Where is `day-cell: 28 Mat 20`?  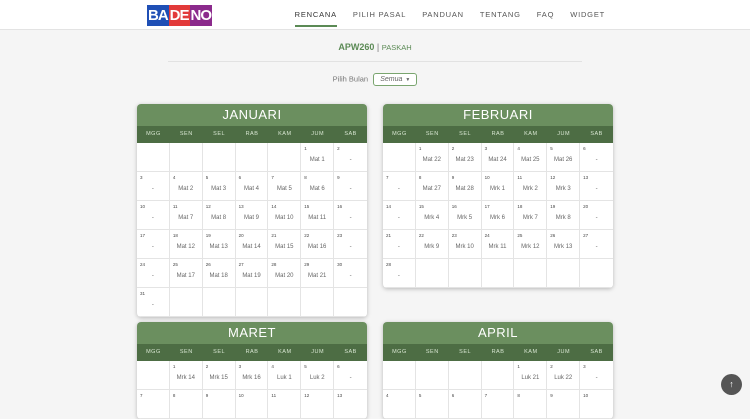 day-cell: 28 Mat 20 is located at coordinates (285, 273).